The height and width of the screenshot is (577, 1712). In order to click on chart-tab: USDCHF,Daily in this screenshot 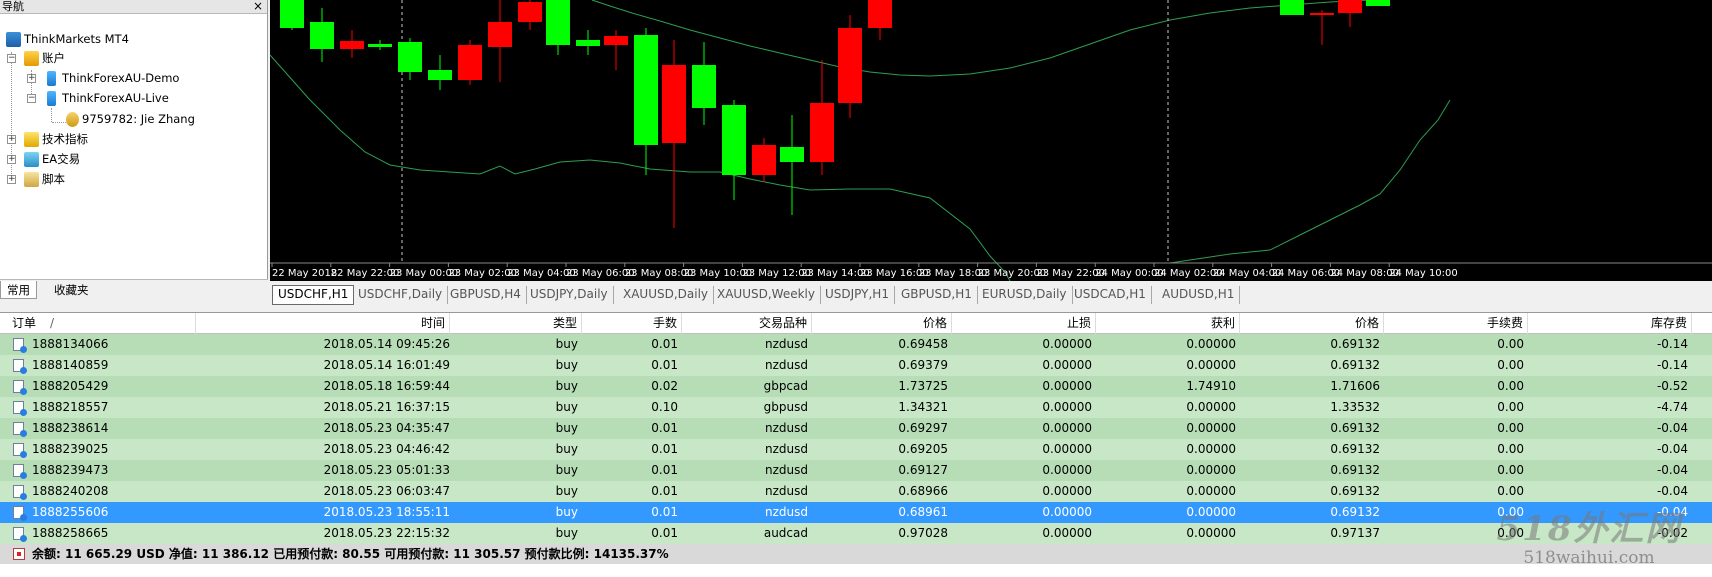, I will do `click(401, 295)`.